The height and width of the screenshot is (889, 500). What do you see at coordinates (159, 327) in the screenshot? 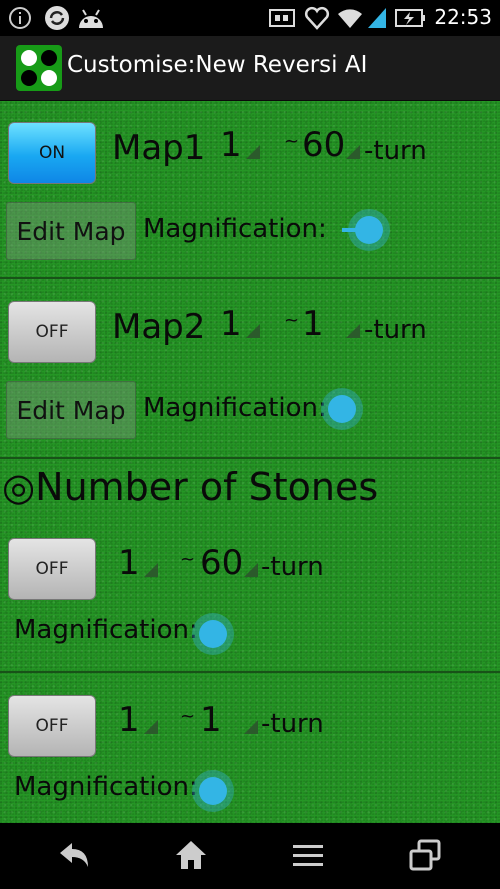
I see `map2-label: Map2` at bounding box center [159, 327].